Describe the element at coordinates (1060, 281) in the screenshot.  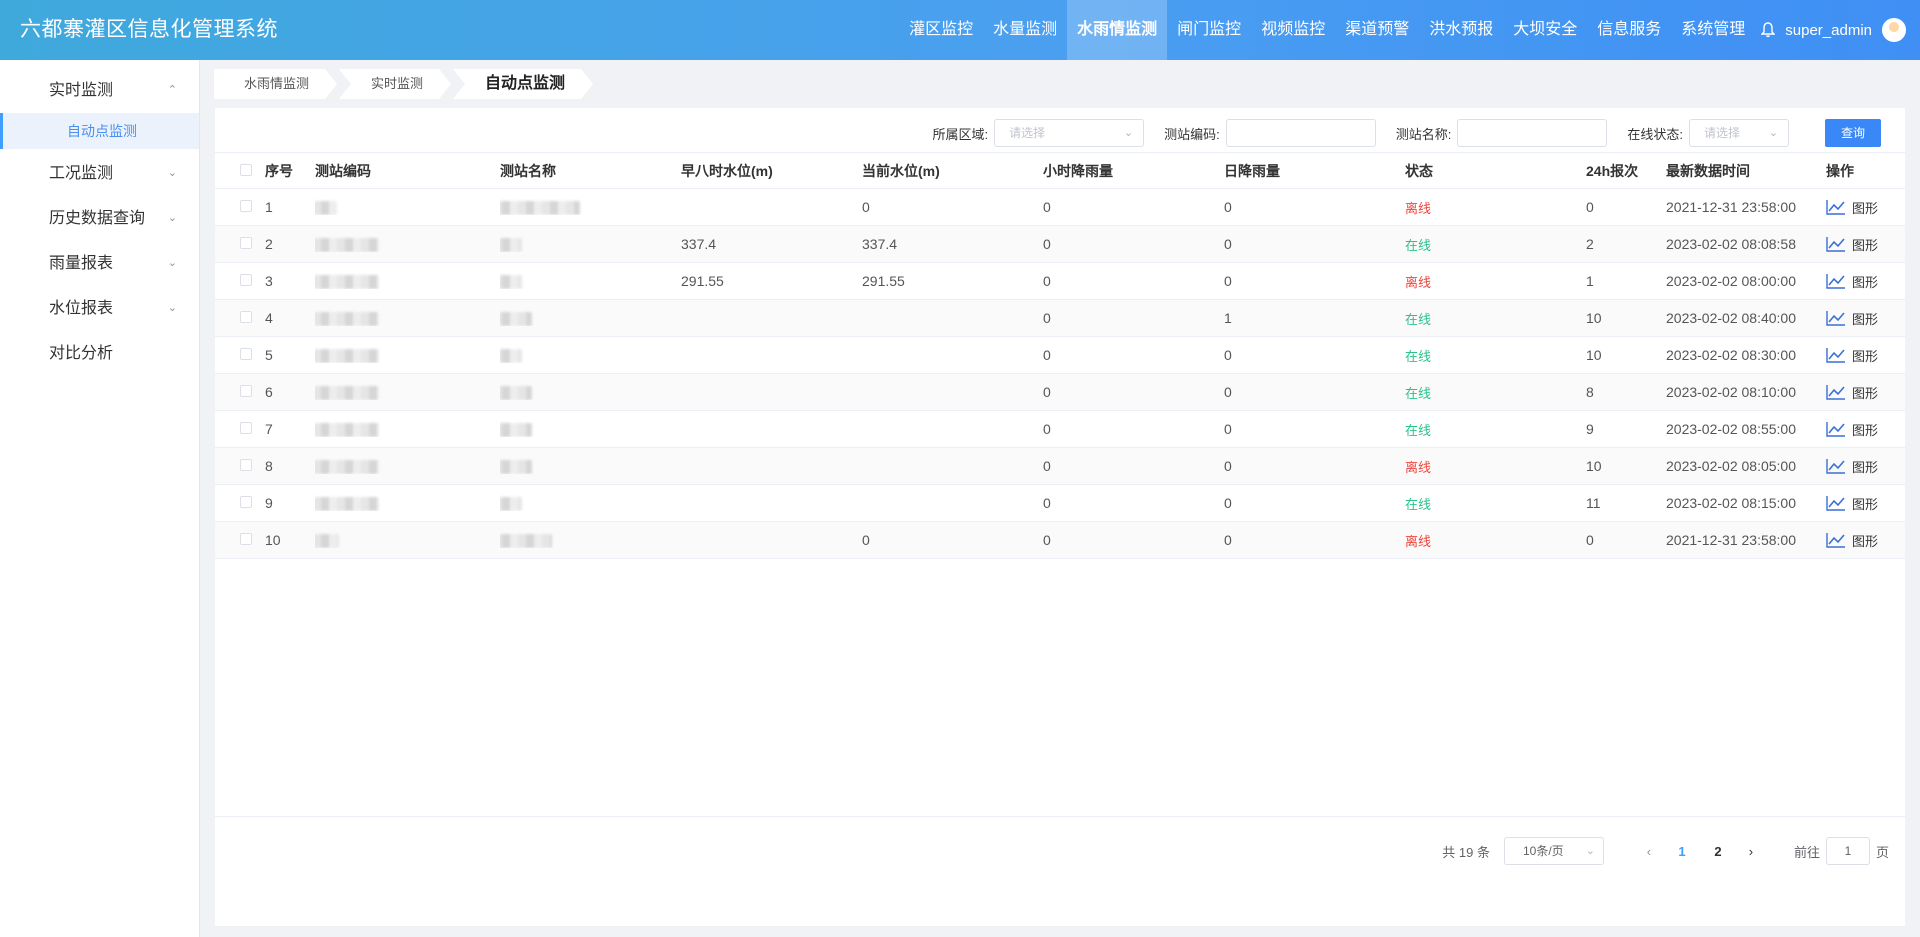
I see `table-row: 3 291.55 291.55 0 0 离线 1 2023-02-02 08:00:00 图形` at that location.